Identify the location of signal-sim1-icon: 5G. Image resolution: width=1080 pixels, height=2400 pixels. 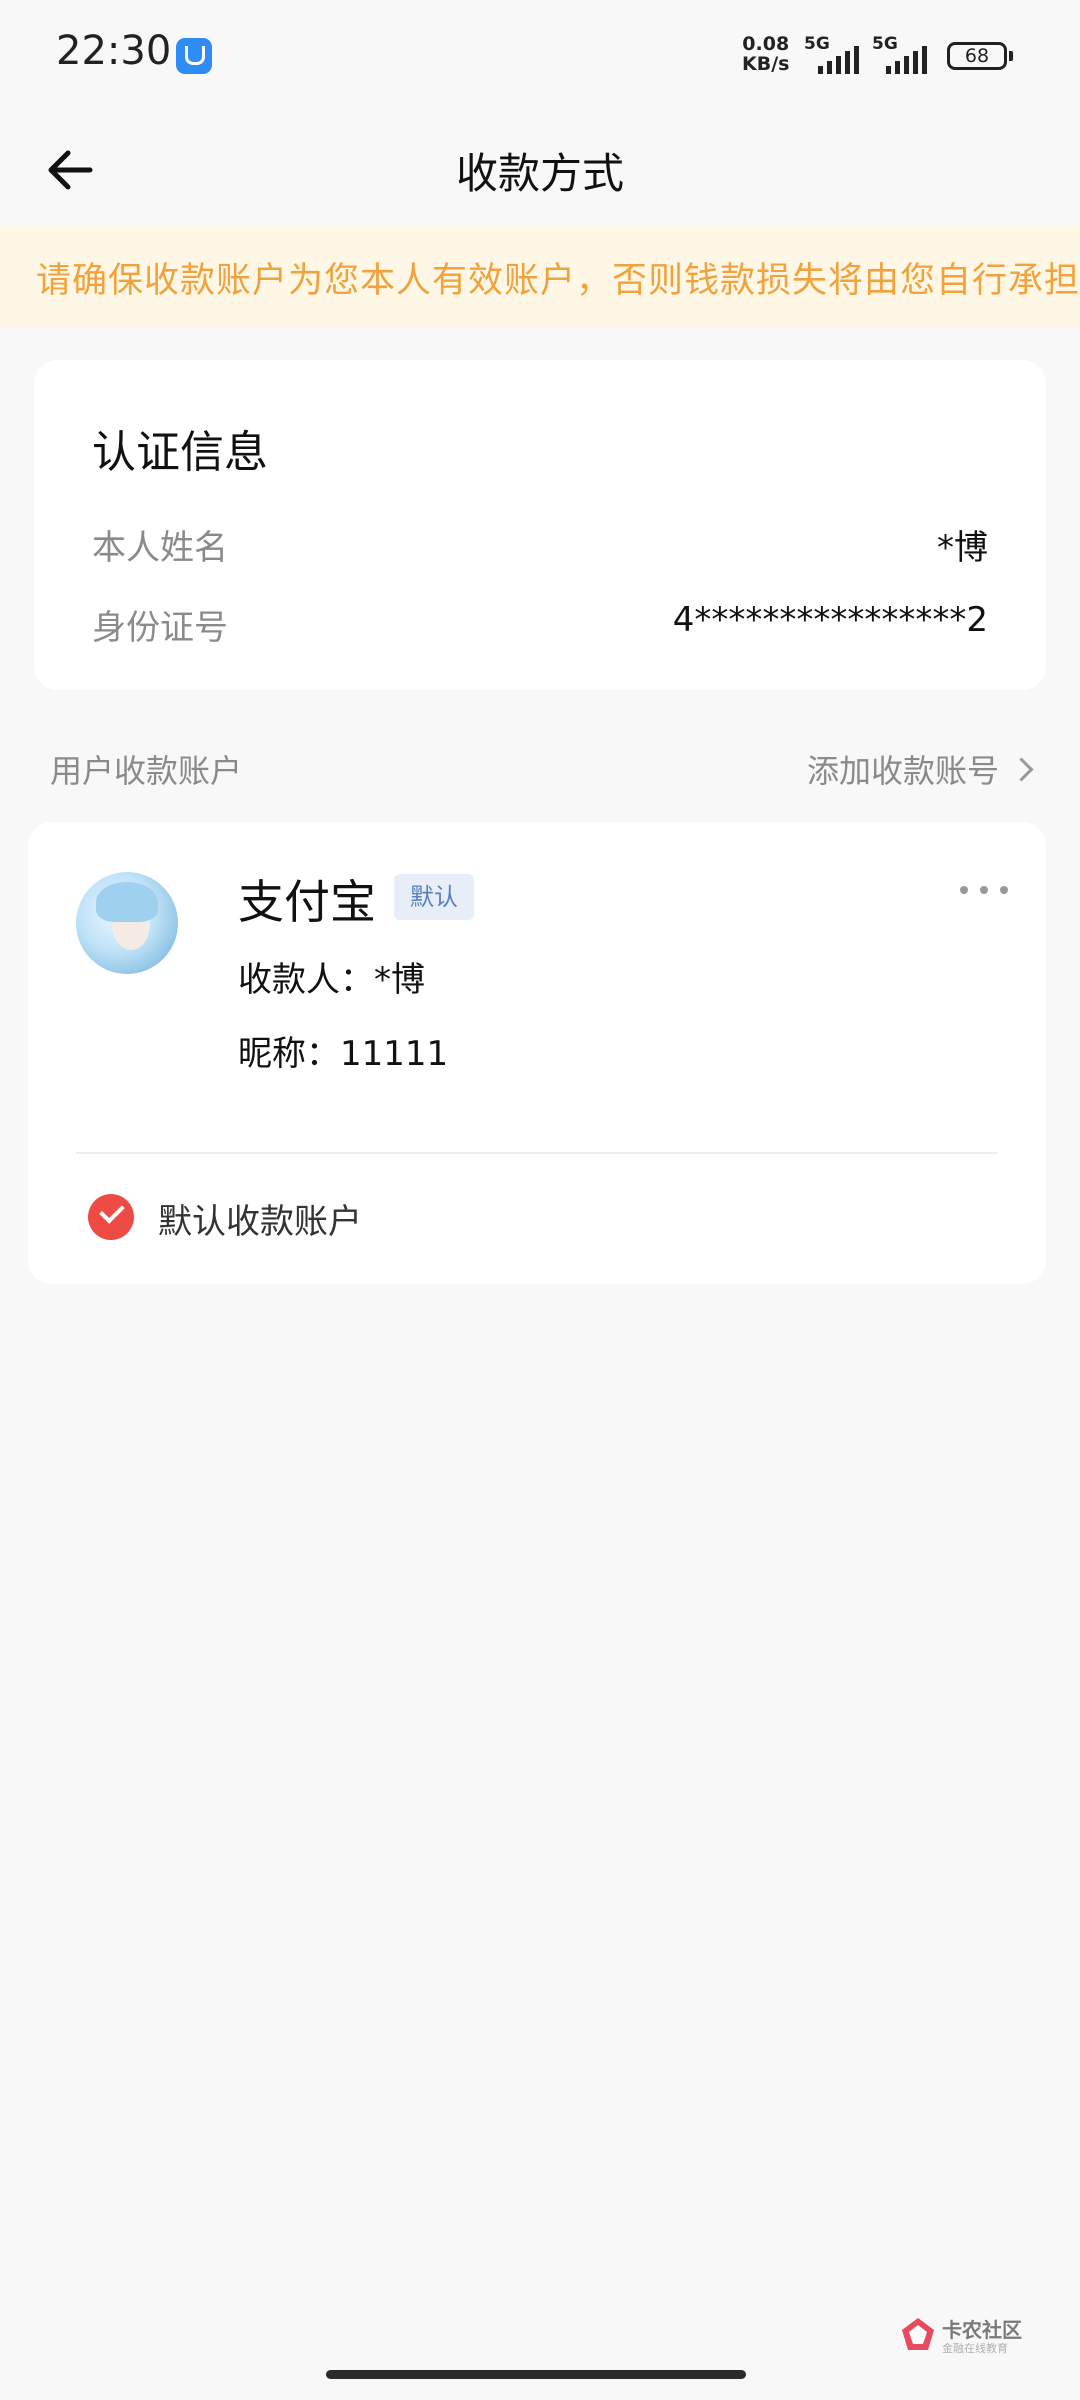
(839, 54).